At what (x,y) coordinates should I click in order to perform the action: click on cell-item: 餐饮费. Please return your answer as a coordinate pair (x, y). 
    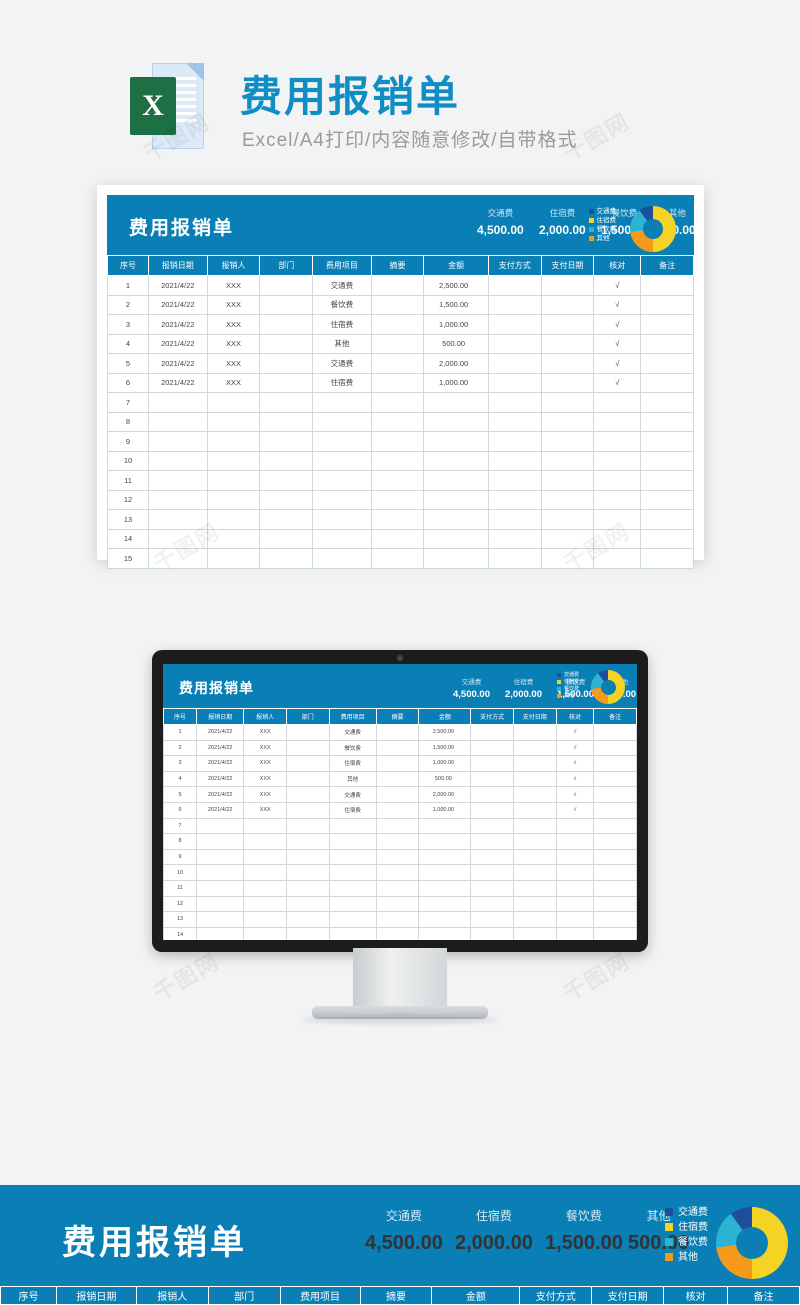
    Looking at the image, I should click on (352, 748).